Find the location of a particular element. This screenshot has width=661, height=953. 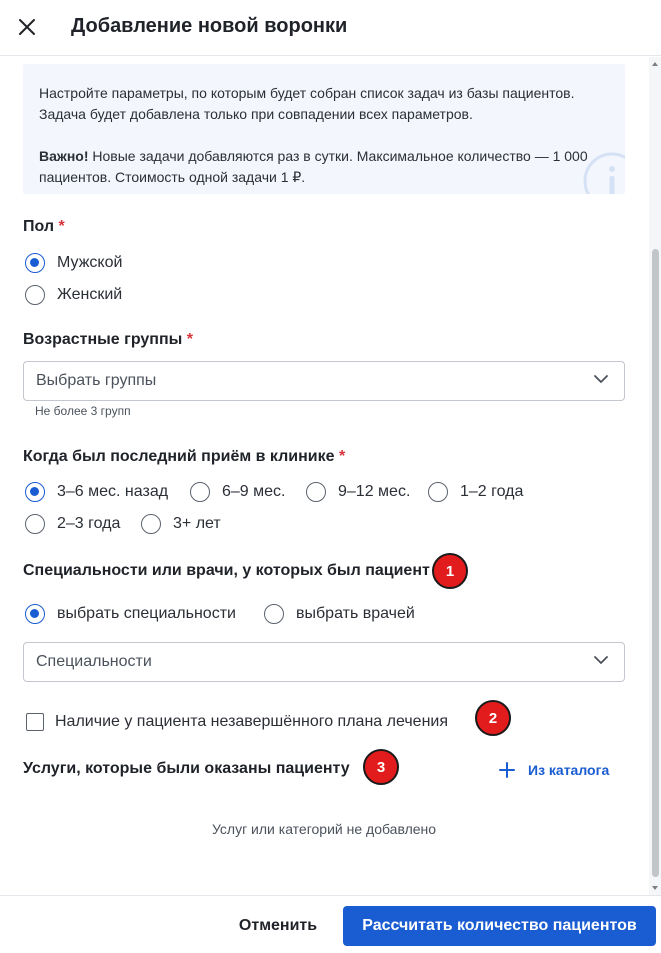

age-groups-label: Возрастные группы * is located at coordinates (108, 340).